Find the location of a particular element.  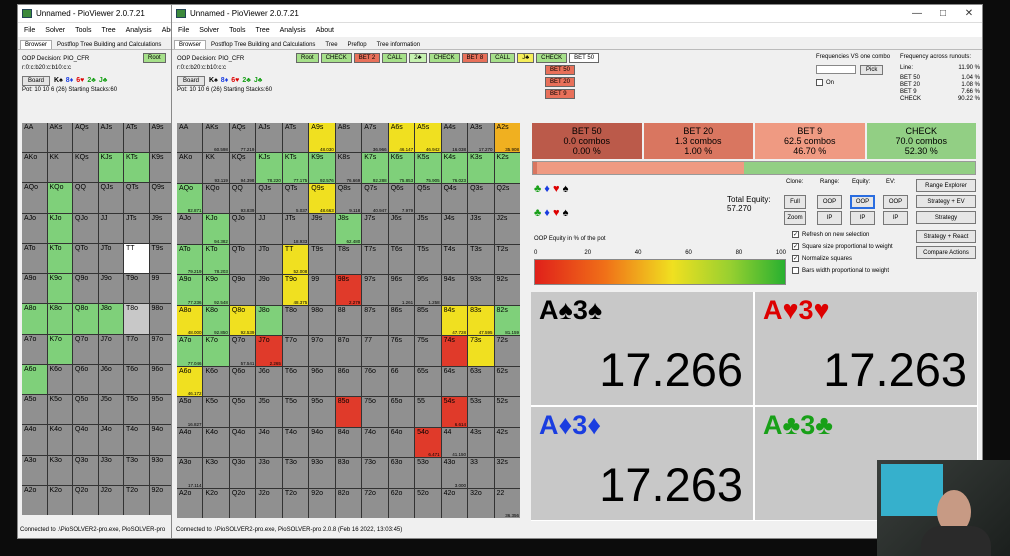

hand-cell: K3o is located at coordinates (59, 470).